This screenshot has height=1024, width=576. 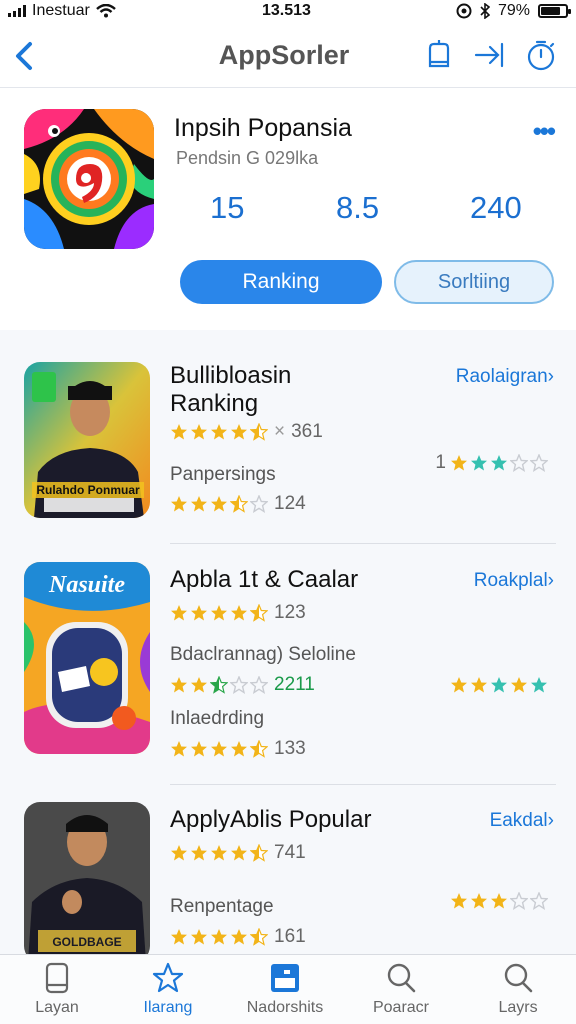 I want to click on bluetooth-icon, so click(x=485, y=11).